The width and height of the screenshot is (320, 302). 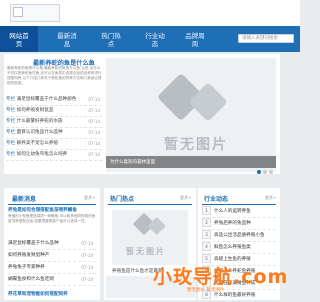 What do you see at coordinates (35, 13) in the screenshot?
I see `site-logo` at bounding box center [35, 13].